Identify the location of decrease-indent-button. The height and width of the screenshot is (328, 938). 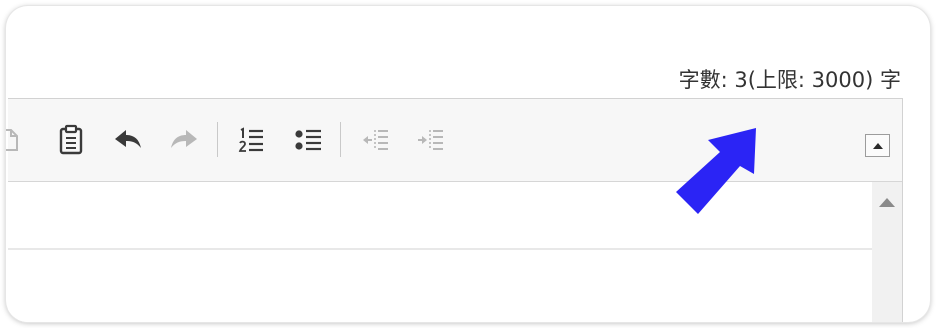
(375, 140).